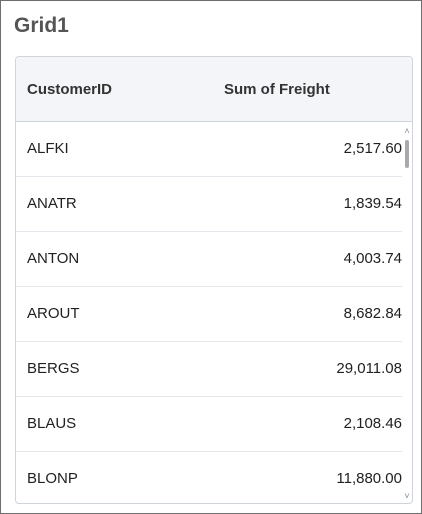  I want to click on vertical-scrollbar: ˄ ˅, so click(407, 312).